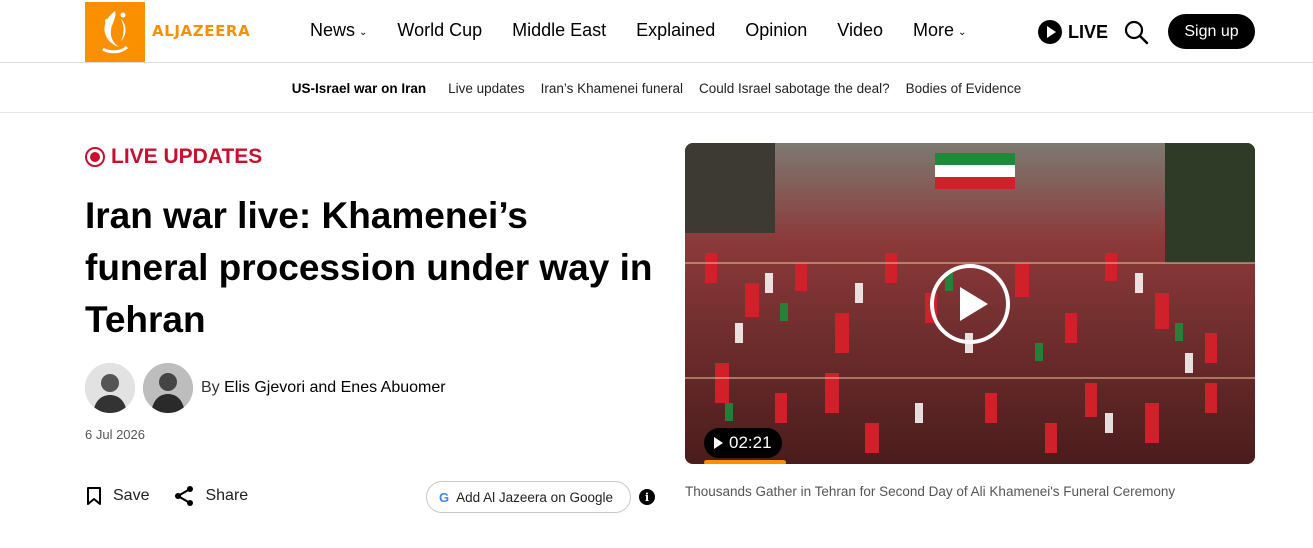 The height and width of the screenshot is (548, 1313). Describe the element at coordinates (933, 30) in the screenshot. I see `nav-item-label: More` at that location.